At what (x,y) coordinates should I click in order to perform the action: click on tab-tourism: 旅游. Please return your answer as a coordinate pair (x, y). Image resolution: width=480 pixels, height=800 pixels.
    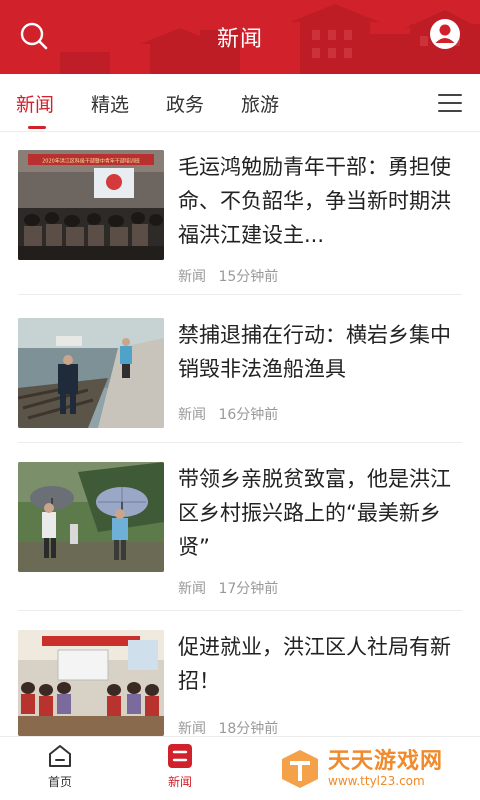
    Looking at the image, I should click on (260, 103).